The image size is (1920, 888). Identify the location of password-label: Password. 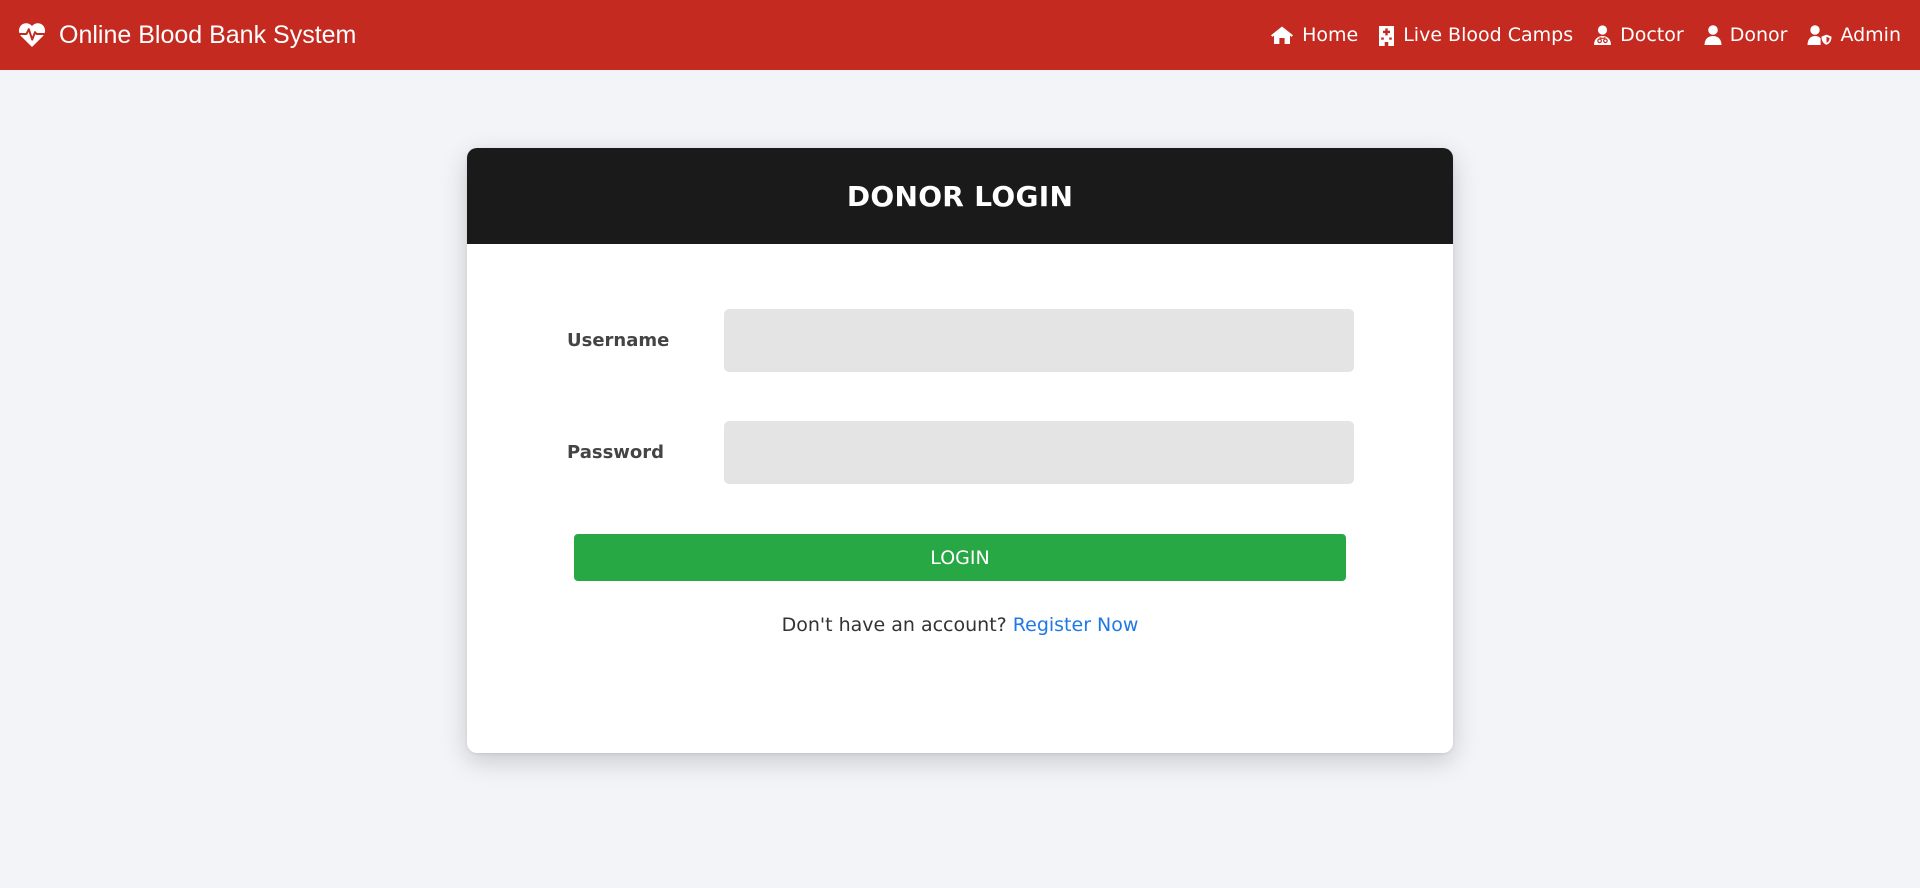
(616, 452).